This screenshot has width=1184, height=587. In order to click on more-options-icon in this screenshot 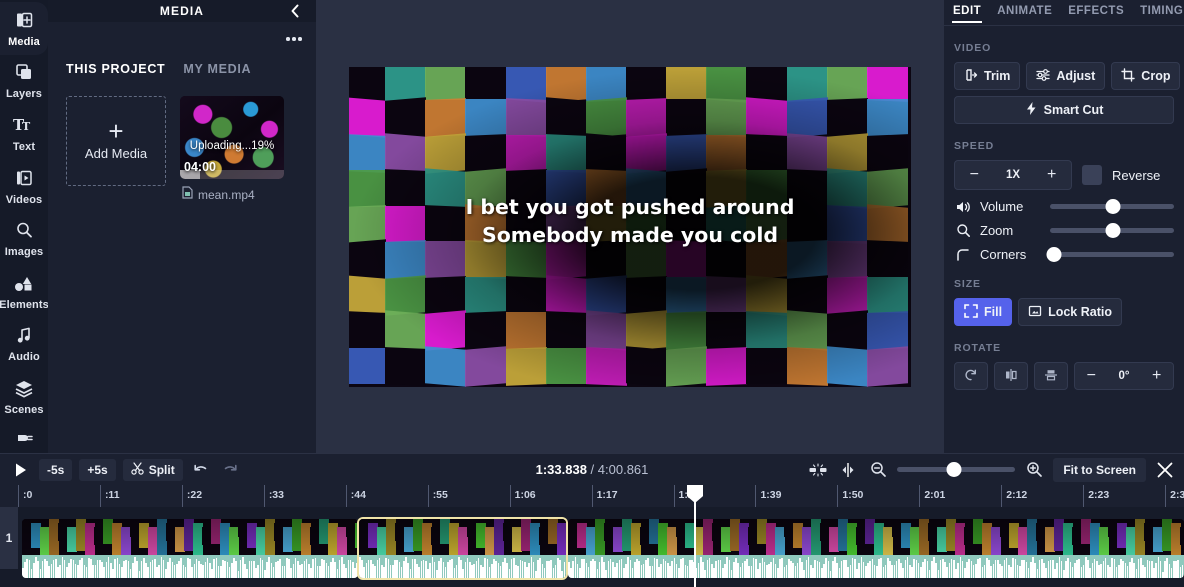, I will do `click(294, 39)`.